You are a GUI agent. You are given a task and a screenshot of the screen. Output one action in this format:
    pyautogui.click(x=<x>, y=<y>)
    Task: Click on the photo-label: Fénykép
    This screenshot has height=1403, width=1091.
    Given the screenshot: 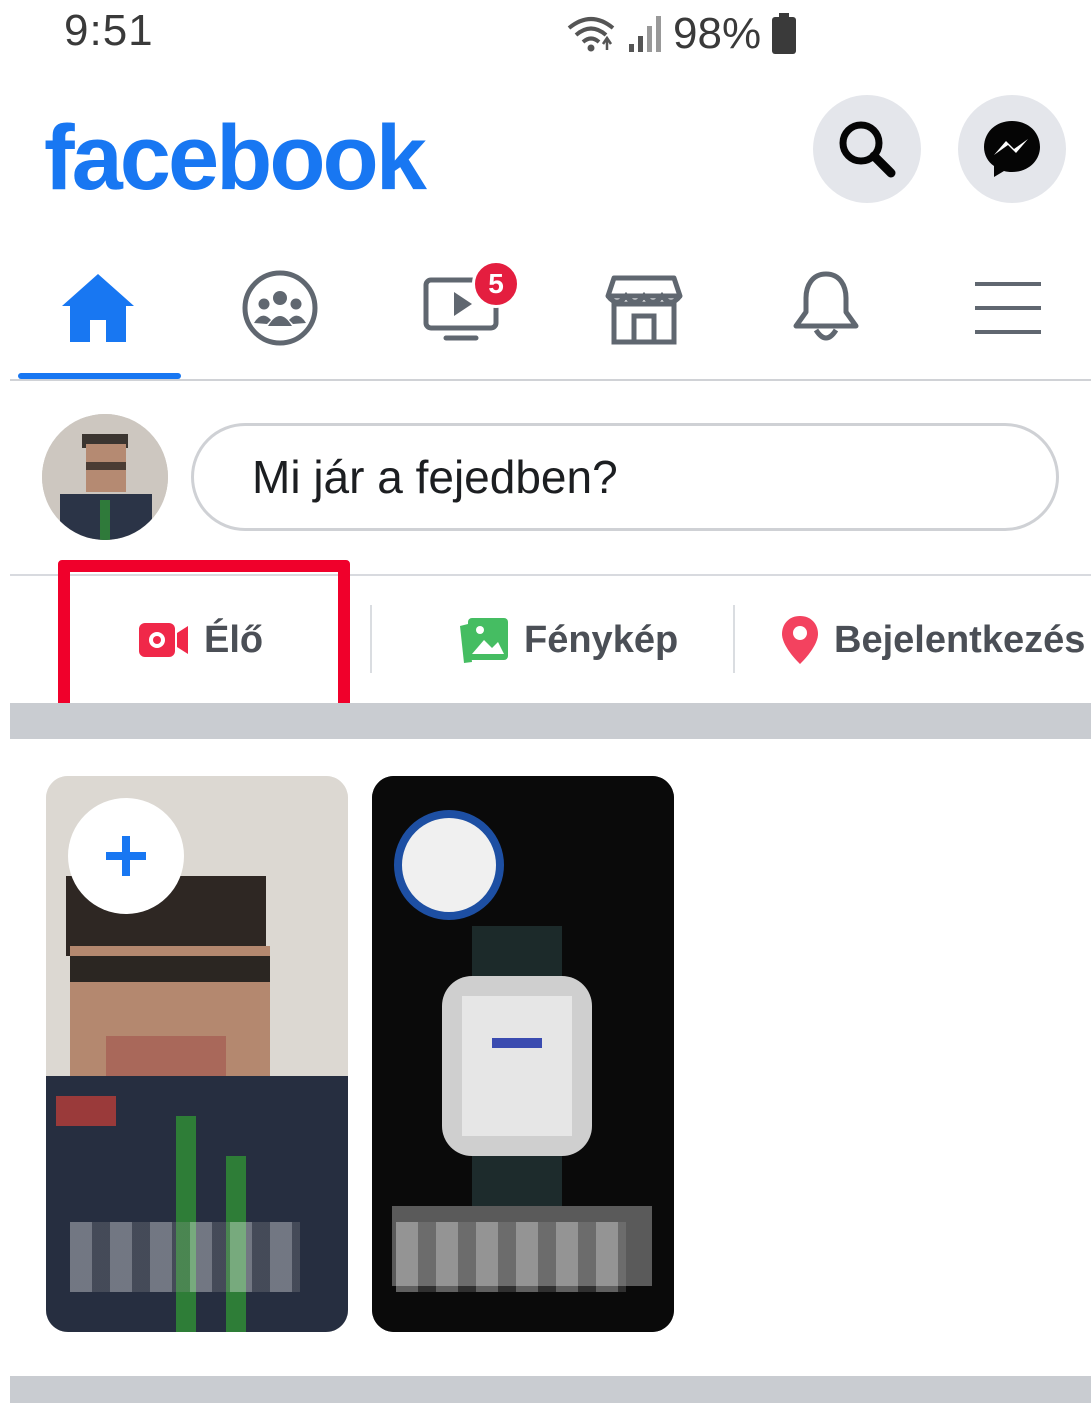 What is the action you would take?
    pyautogui.click(x=601, y=639)
    